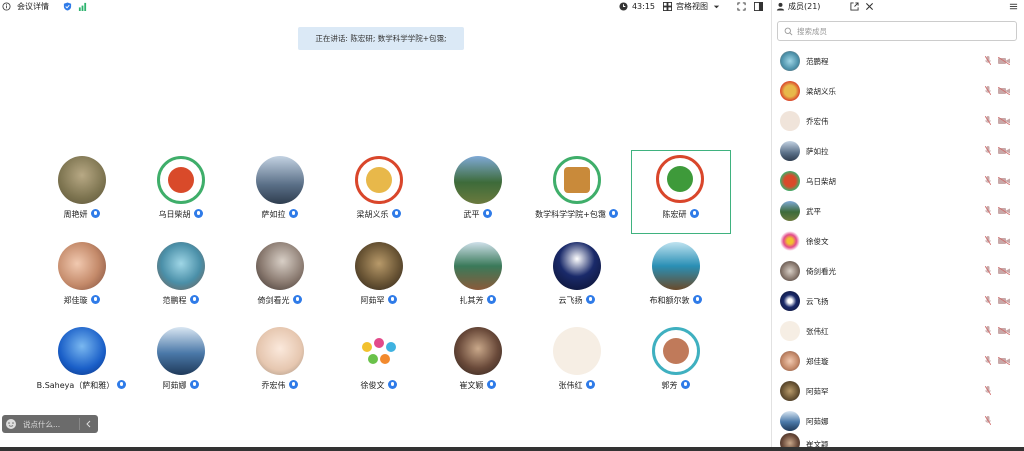 This screenshot has width=1024, height=451. What do you see at coordinates (33, 6) in the screenshot?
I see `meeting-details-link: 会议详情` at bounding box center [33, 6].